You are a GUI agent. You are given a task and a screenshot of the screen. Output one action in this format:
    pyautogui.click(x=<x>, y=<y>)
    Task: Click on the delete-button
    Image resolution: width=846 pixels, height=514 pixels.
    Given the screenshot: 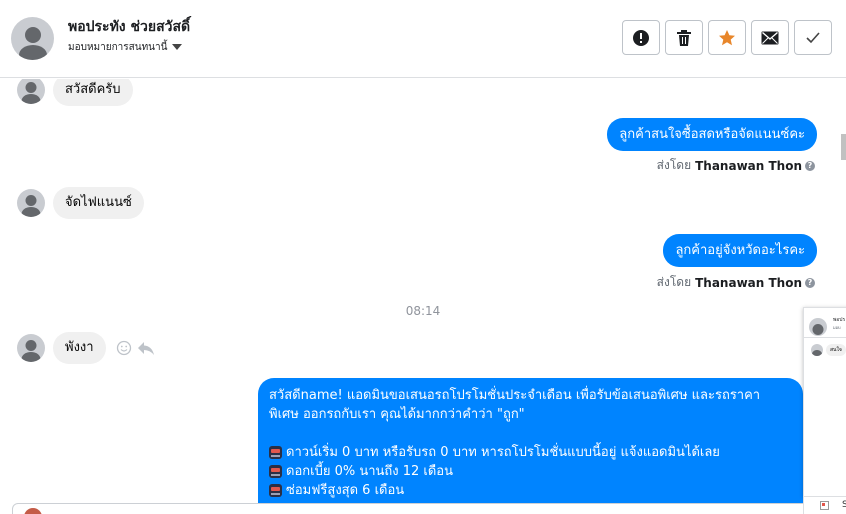 What is the action you would take?
    pyautogui.click(x=684, y=37)
    